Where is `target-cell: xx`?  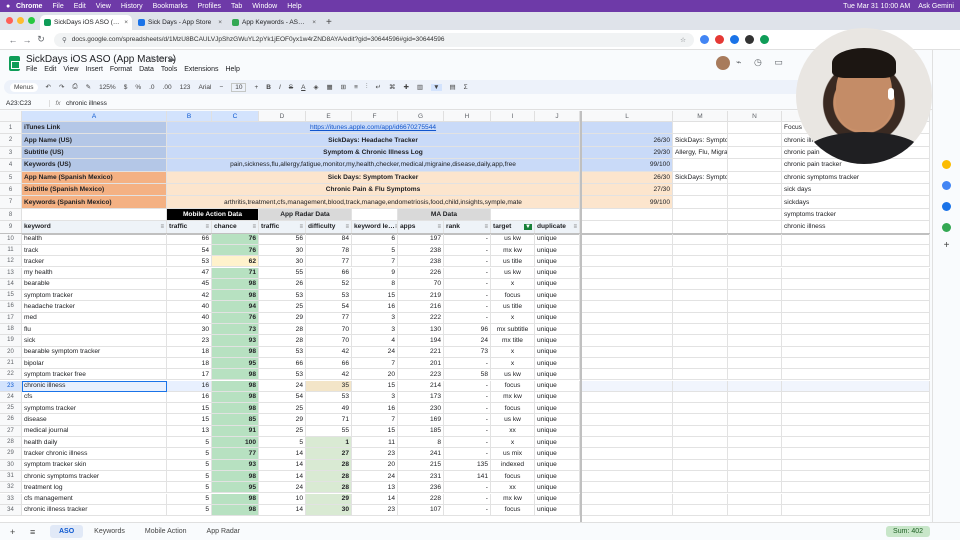 target-cell: xx is located at coordinates (513, 431).